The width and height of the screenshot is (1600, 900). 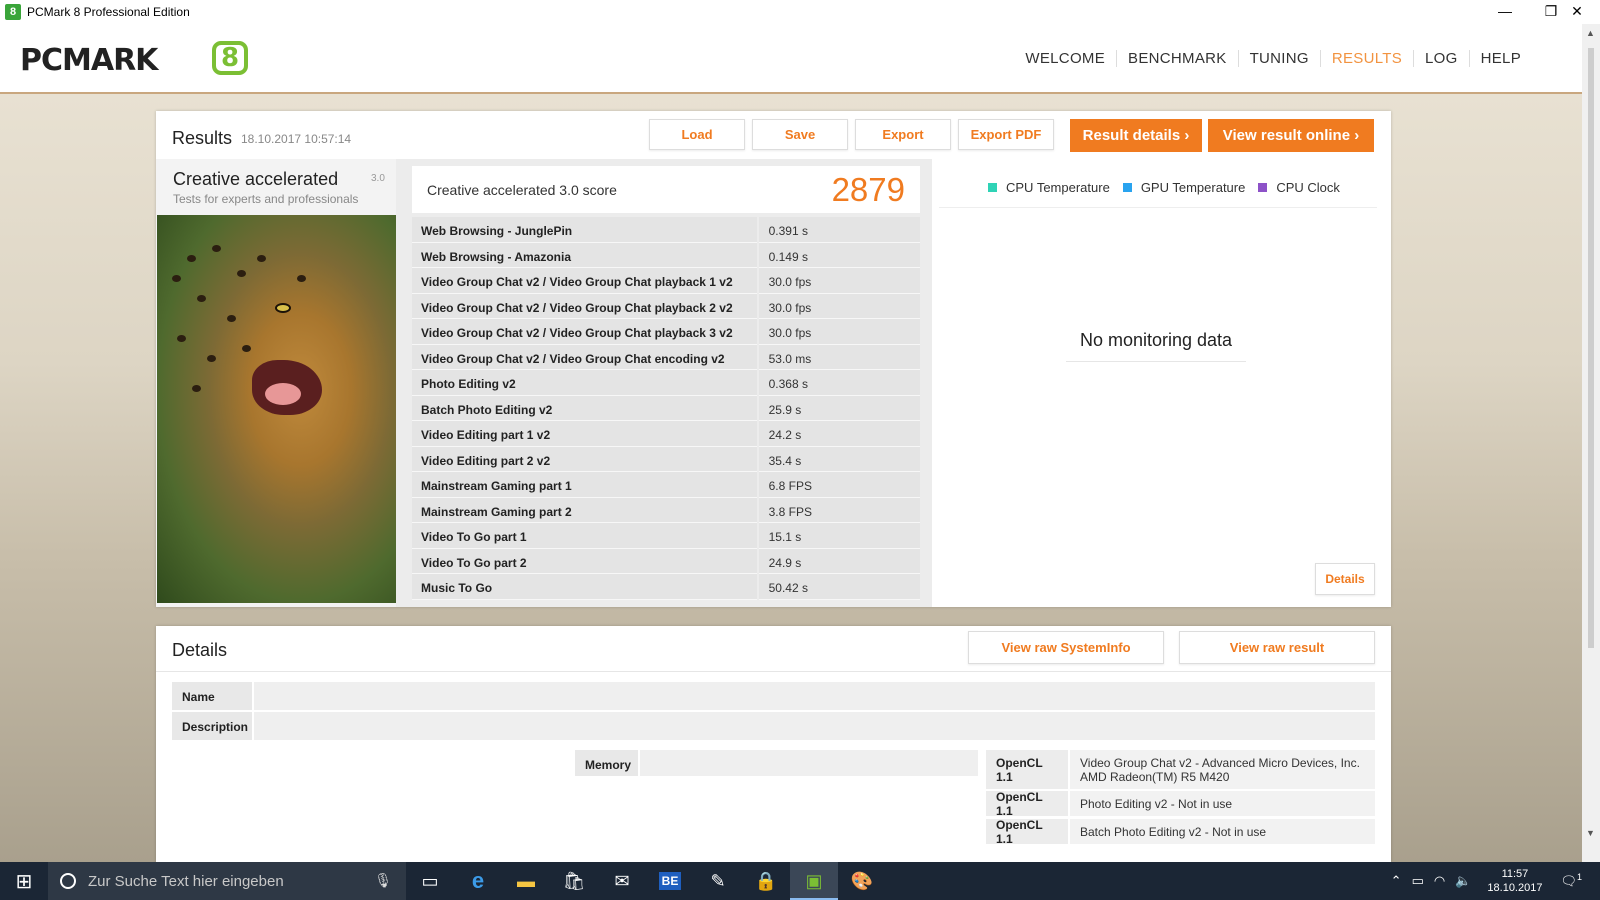 What do you see at coordinates (1065, 58) in the screenshot?
I see `nav-welcome: WELCOME` at bounding box center [1065, 58].